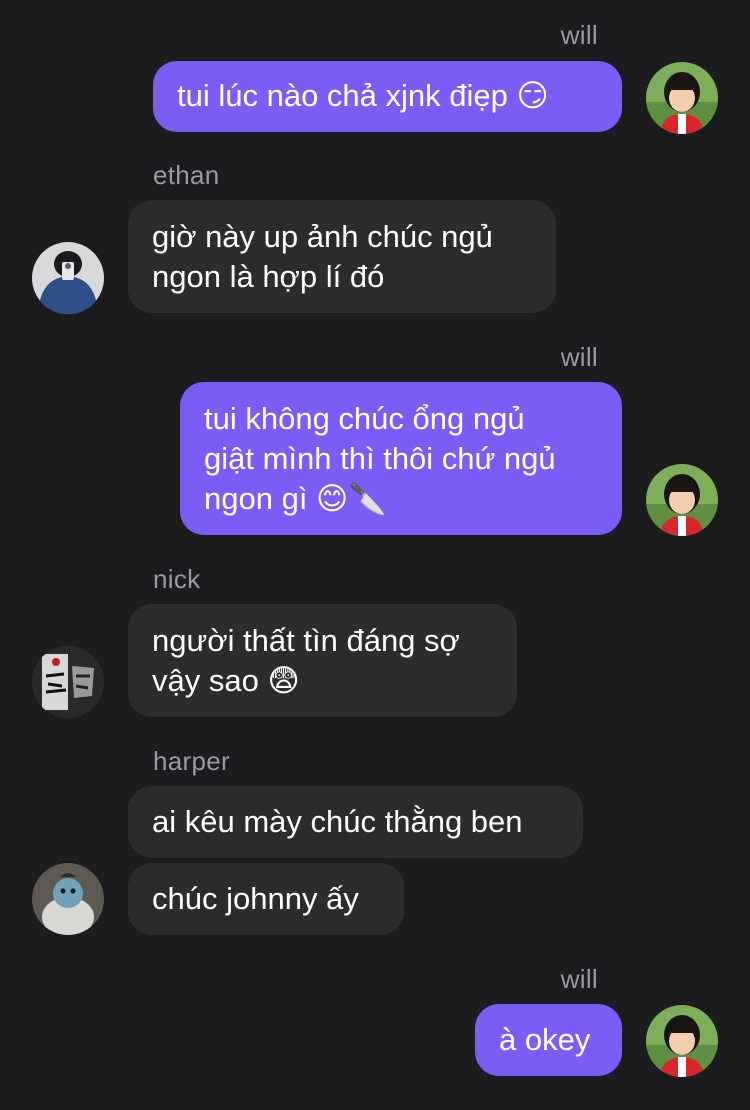 This screenshot has height=1110, width=750. Describe the element at coordinates (322, 660) in the screenshot. I see `message-bubble-nick: người thất tìn đáng sợ vậy sao 😨` at that location.